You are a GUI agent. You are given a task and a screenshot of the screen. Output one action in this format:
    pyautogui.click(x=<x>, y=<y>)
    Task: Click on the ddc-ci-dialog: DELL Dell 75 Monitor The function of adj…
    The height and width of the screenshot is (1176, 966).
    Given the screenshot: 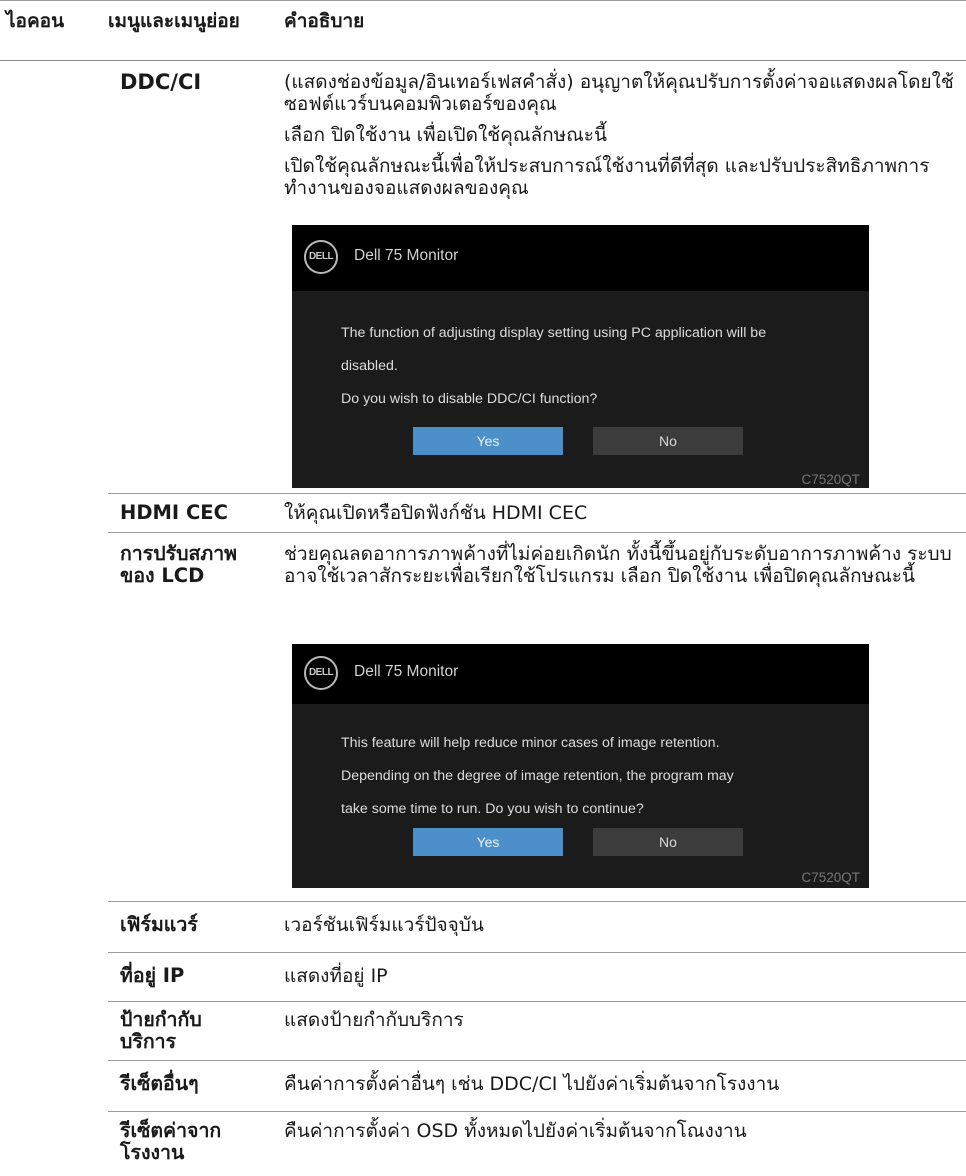 What is the action you would take?
    pyautogui.click(x=580, y=356)
    